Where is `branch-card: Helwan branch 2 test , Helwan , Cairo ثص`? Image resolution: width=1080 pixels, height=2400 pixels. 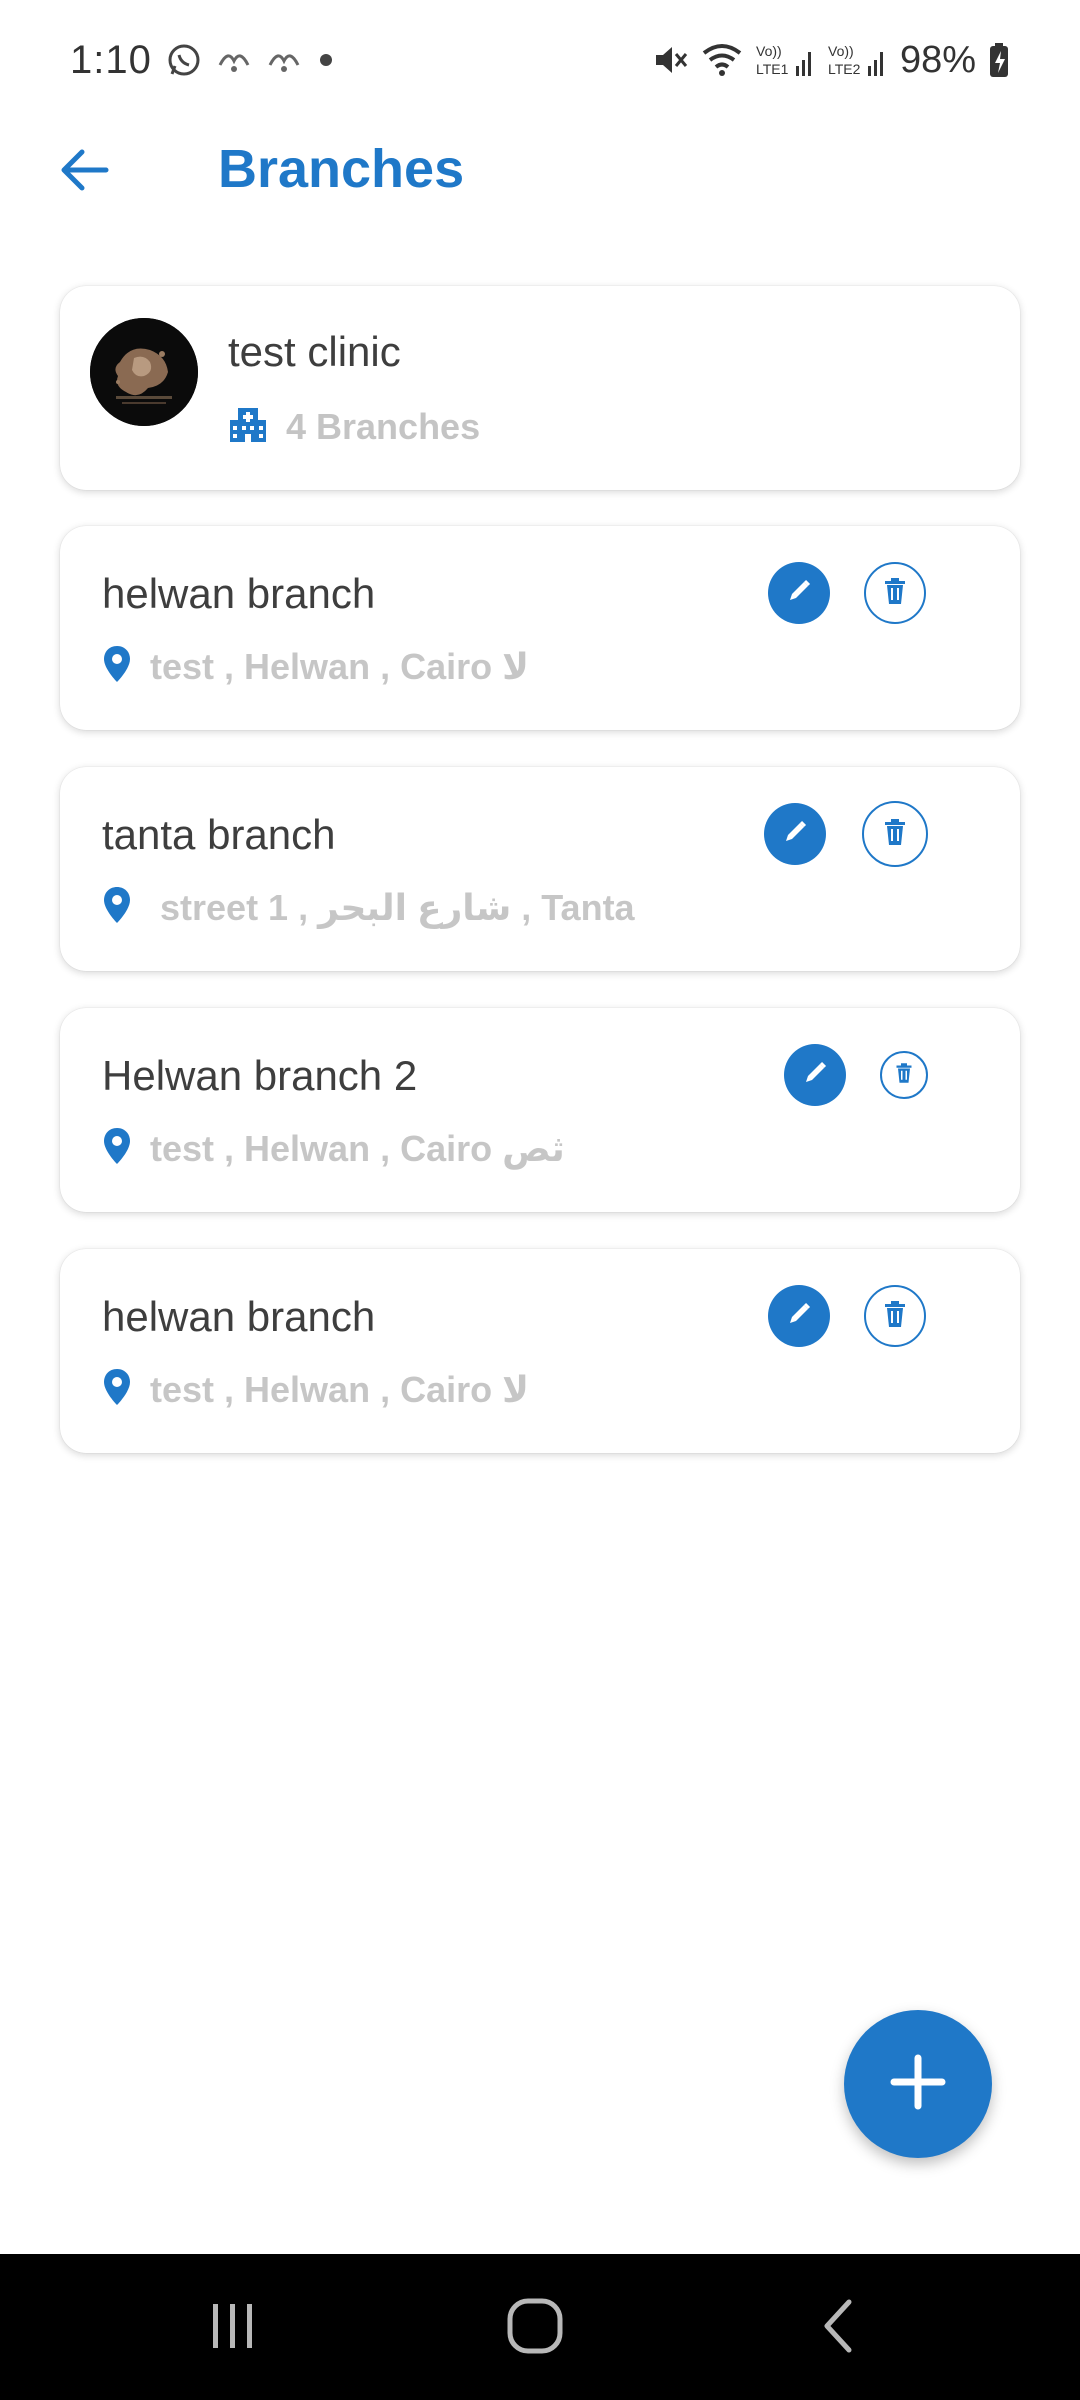 branch-card: Helwan branch 2 test , Helwan , Cairo ثص is located at coordinates (540, 1110).